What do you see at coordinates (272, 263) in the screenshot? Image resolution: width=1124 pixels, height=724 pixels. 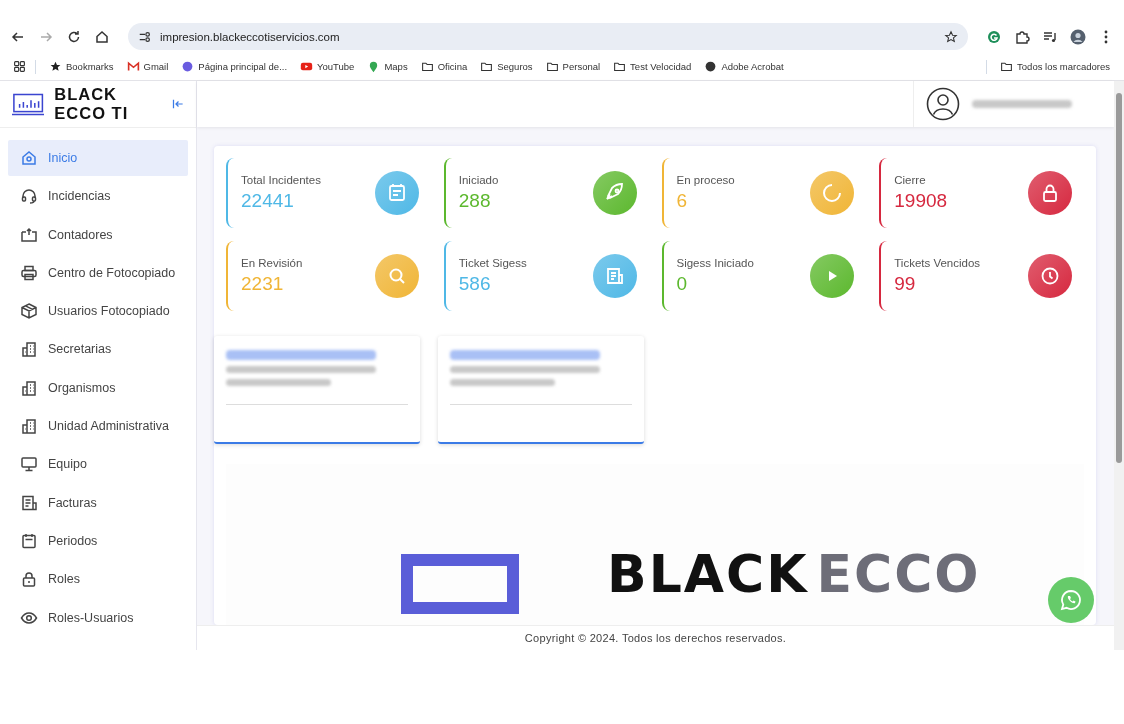 I see `stat-label: En Revisión` at bounding box center [272, 263].